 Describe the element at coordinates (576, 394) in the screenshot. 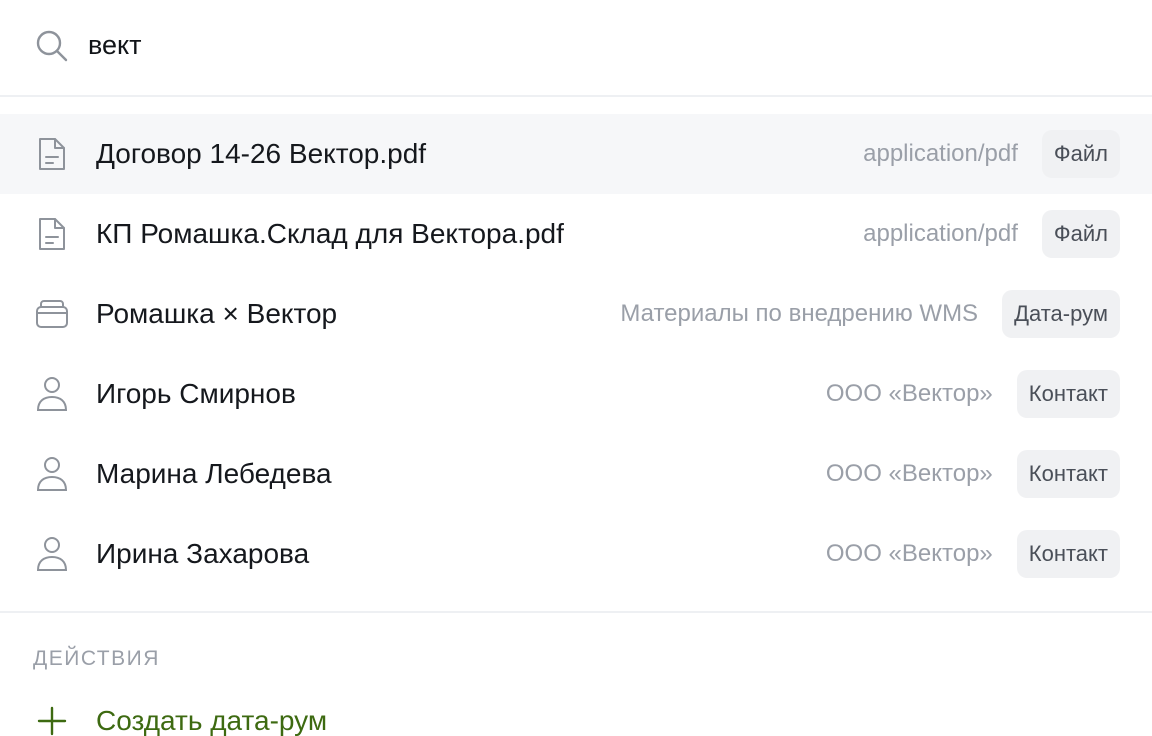

I see `result-item-contact: Игорь Смирнов ООО «Вектор» Контакт` at that location.